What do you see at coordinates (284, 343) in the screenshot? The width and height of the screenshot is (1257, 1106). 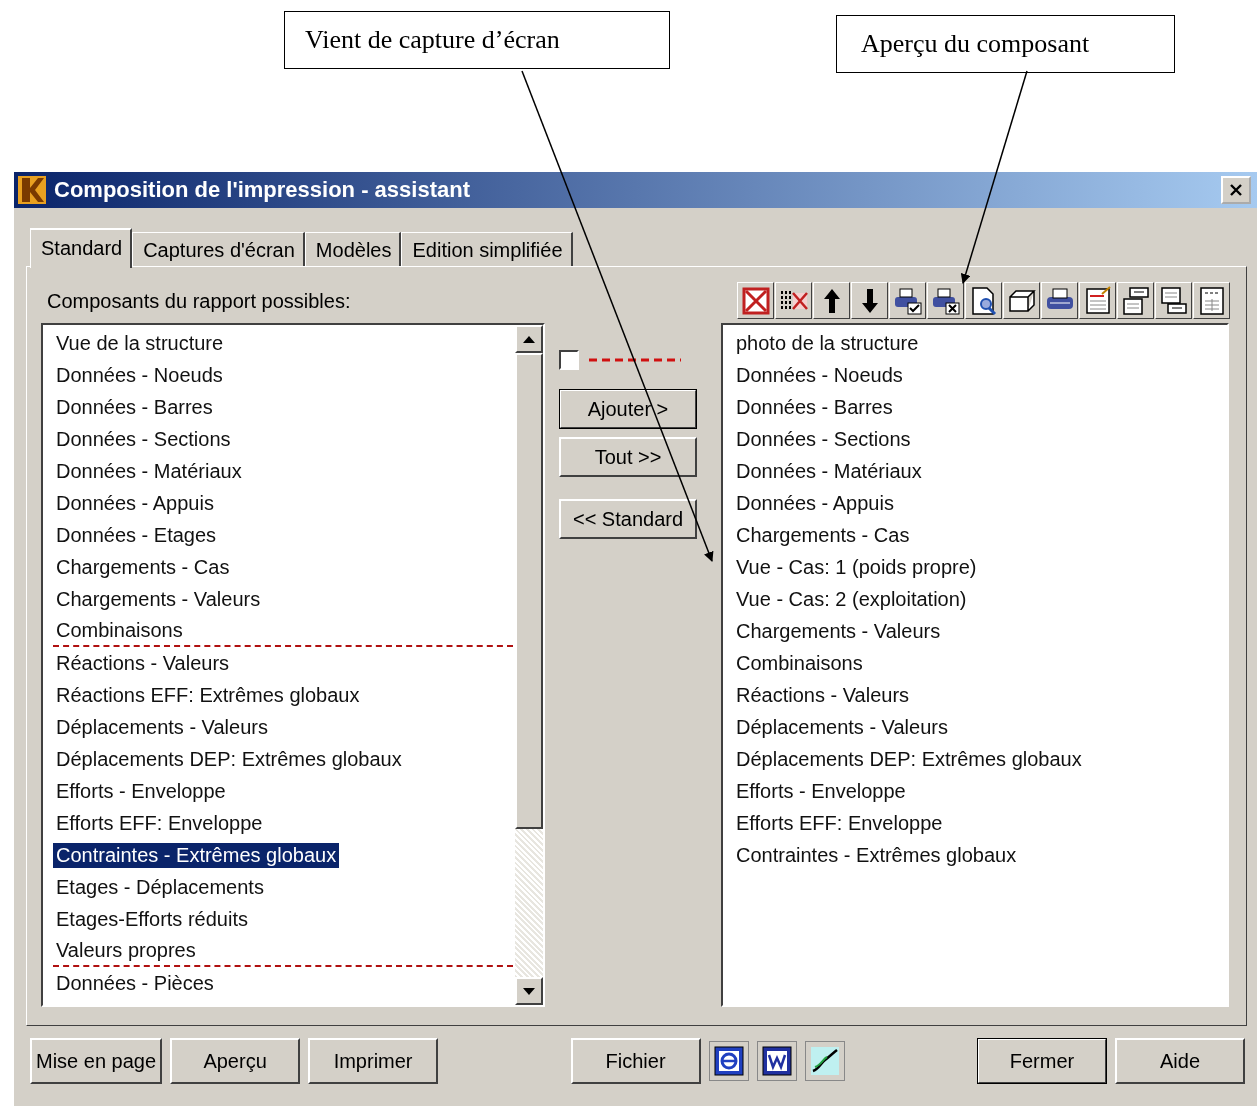 I see `list-item: Vue de la structure` at bounding box center [284, 343].